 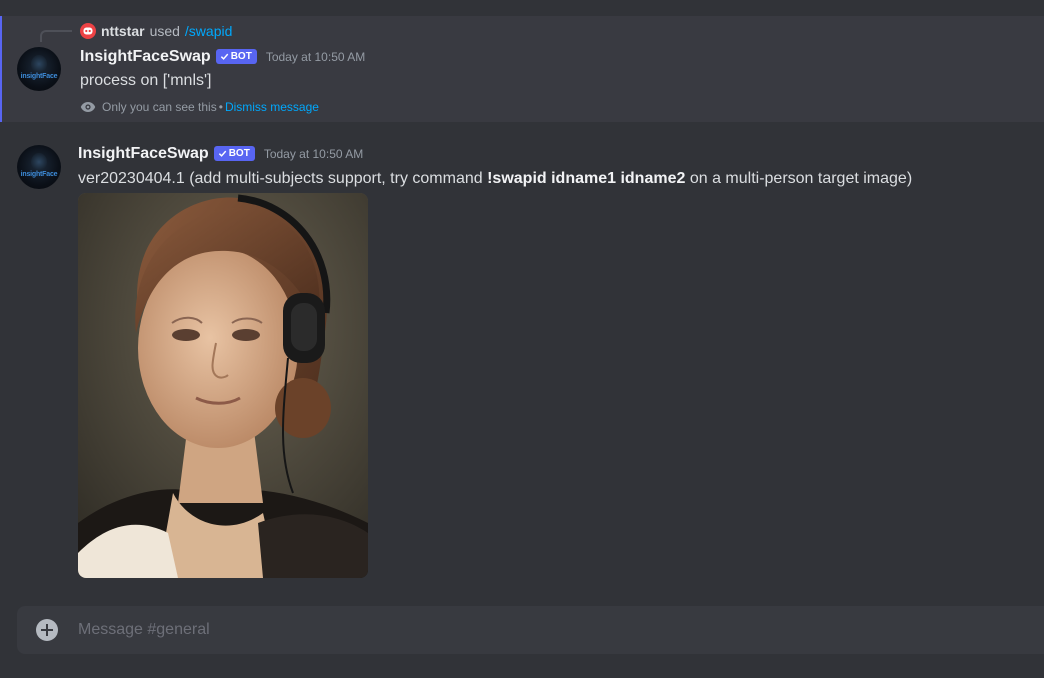 What do you see at coordinates (159, 107) in the screenshot?
I see `ephemeral-note-text: Only you can see this` at bounding box center [159, 107].